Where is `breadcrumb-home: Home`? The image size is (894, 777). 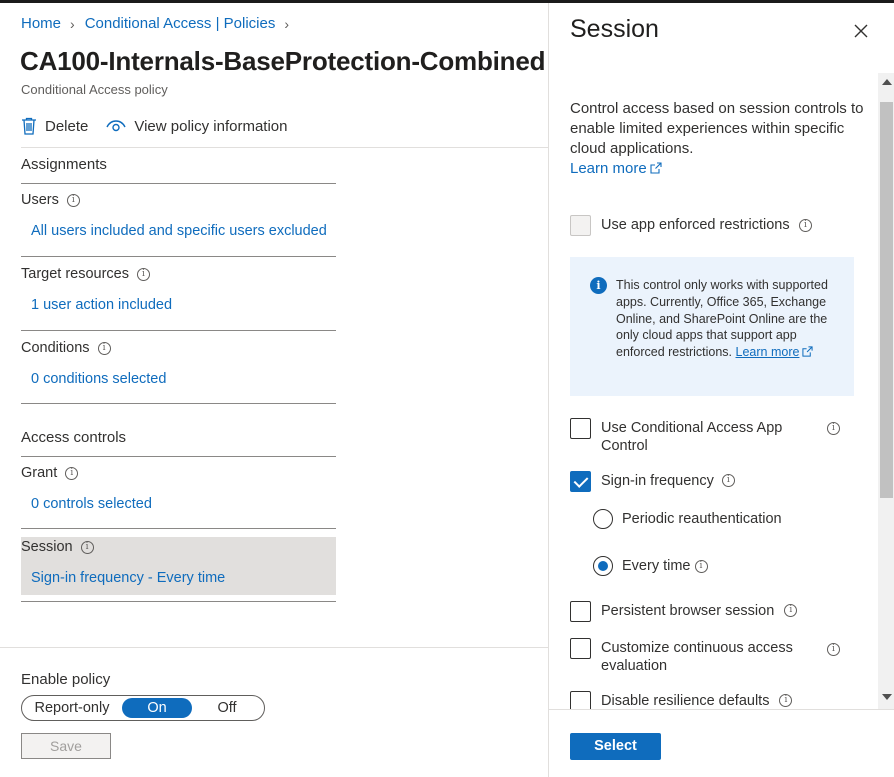 breadcrumb-home: Home is located at coordinates (41, 23).